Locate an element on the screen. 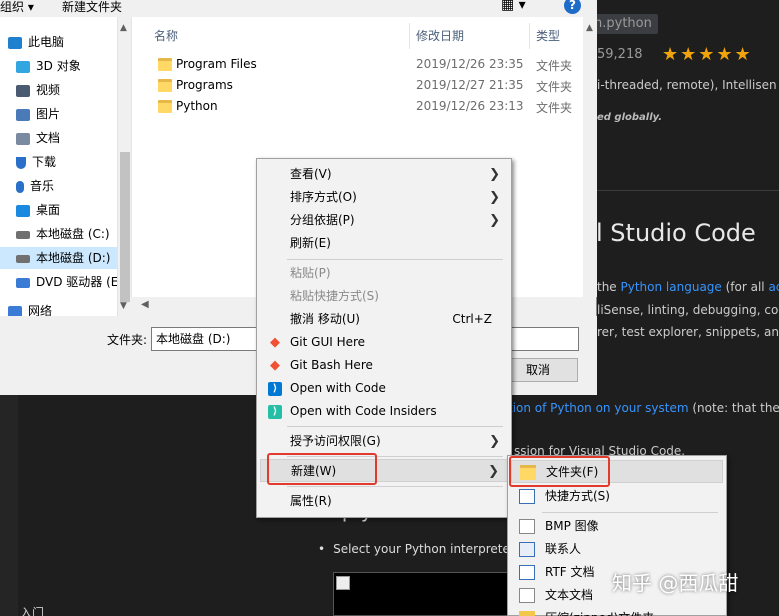  submenu-item-bmp: BMP 图像 is located at coordinates (617, 526).